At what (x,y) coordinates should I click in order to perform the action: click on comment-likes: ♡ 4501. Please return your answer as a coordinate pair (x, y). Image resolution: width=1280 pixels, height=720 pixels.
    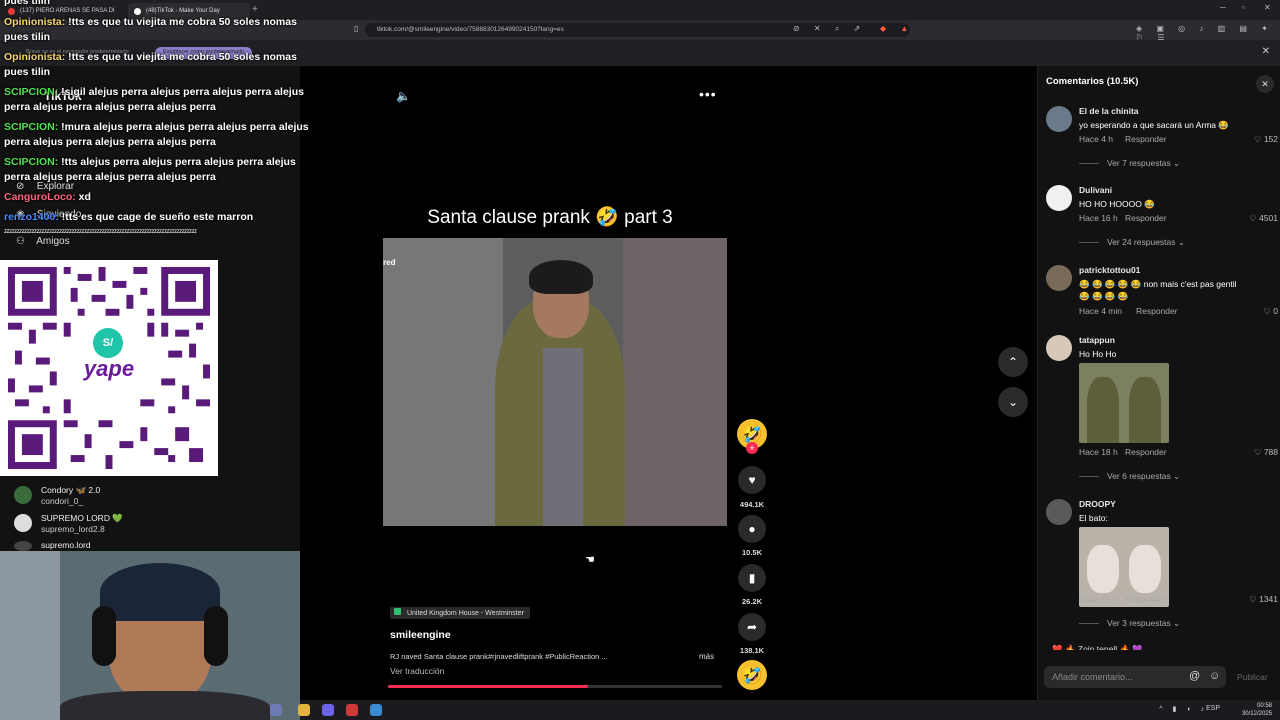
    Looking at the image, I should click on (1263, 218).